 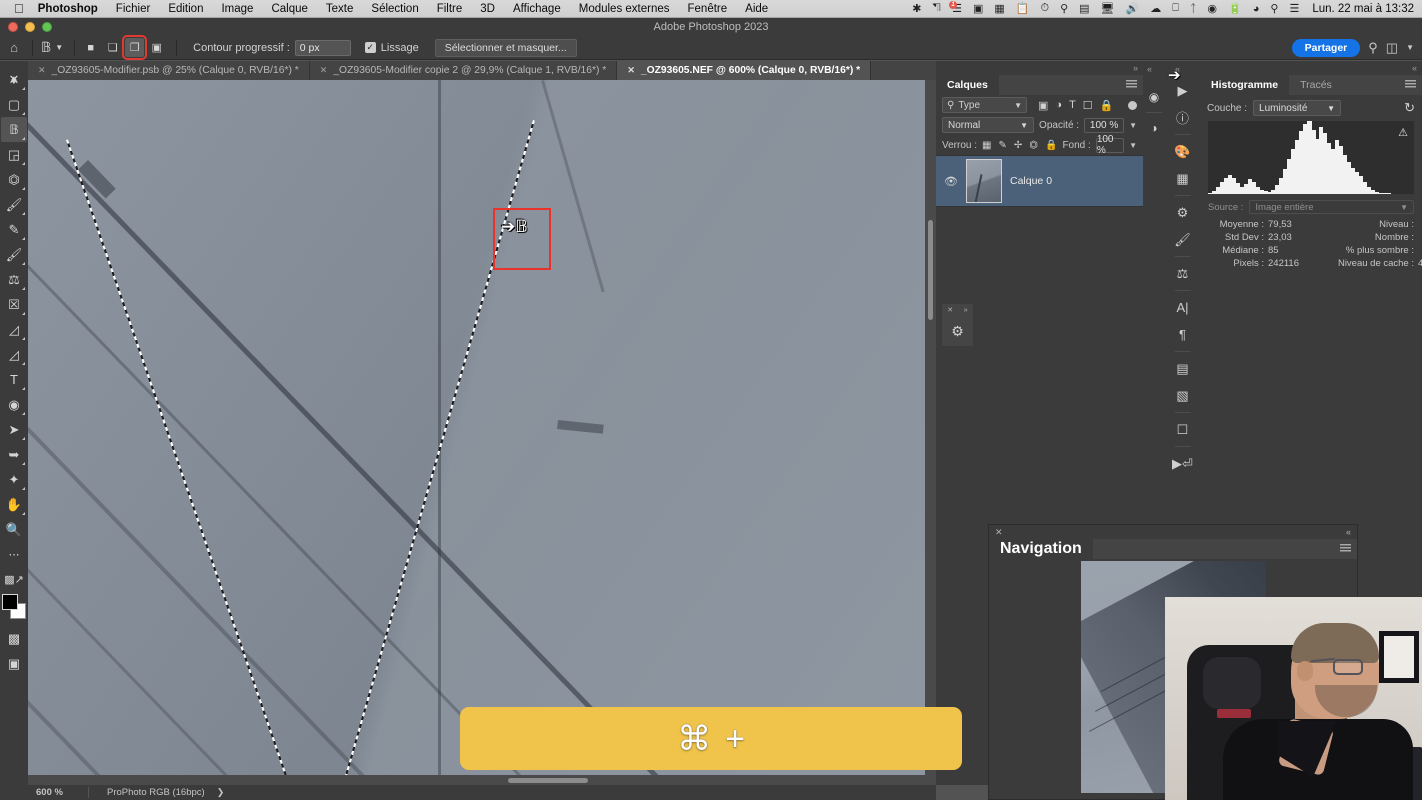 I want to click on search-icon: ⚲, so click(x=1373, y=48).